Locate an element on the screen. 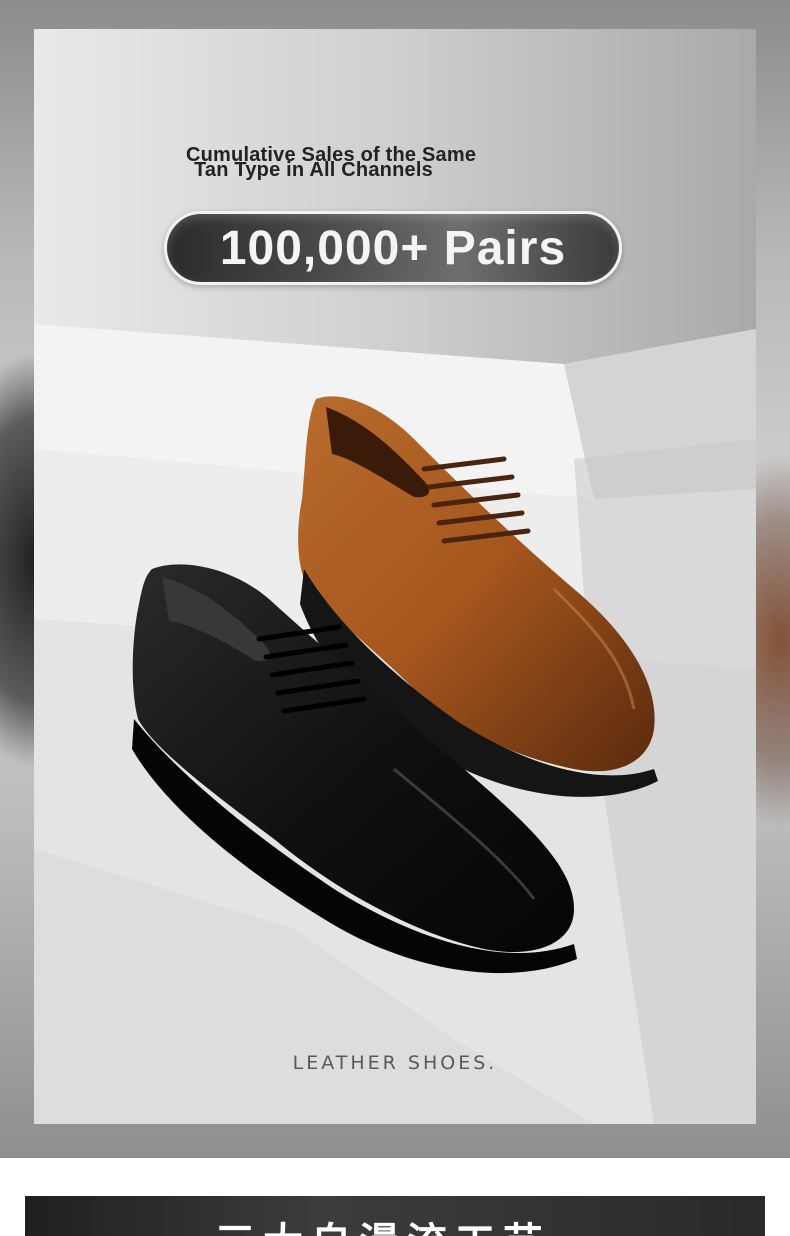 The image size is (790, 1236). next-section-banner: 三大自漫流工艺 is located at coordinates (395, 1216).